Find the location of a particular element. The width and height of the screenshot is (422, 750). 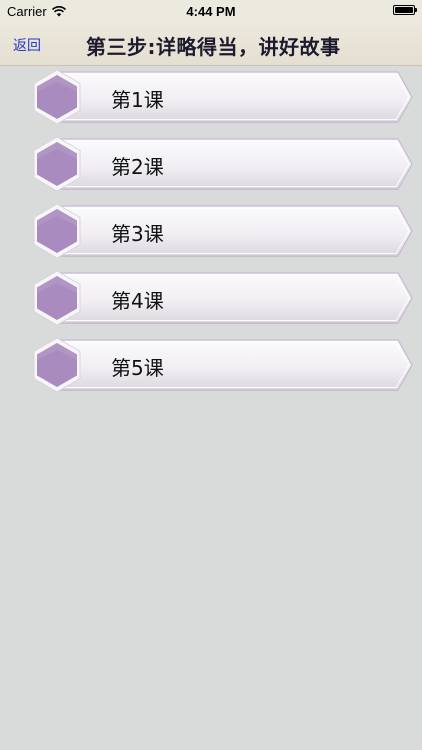

lesson-item-3: 第3课 is located at coordinates (222, 231).